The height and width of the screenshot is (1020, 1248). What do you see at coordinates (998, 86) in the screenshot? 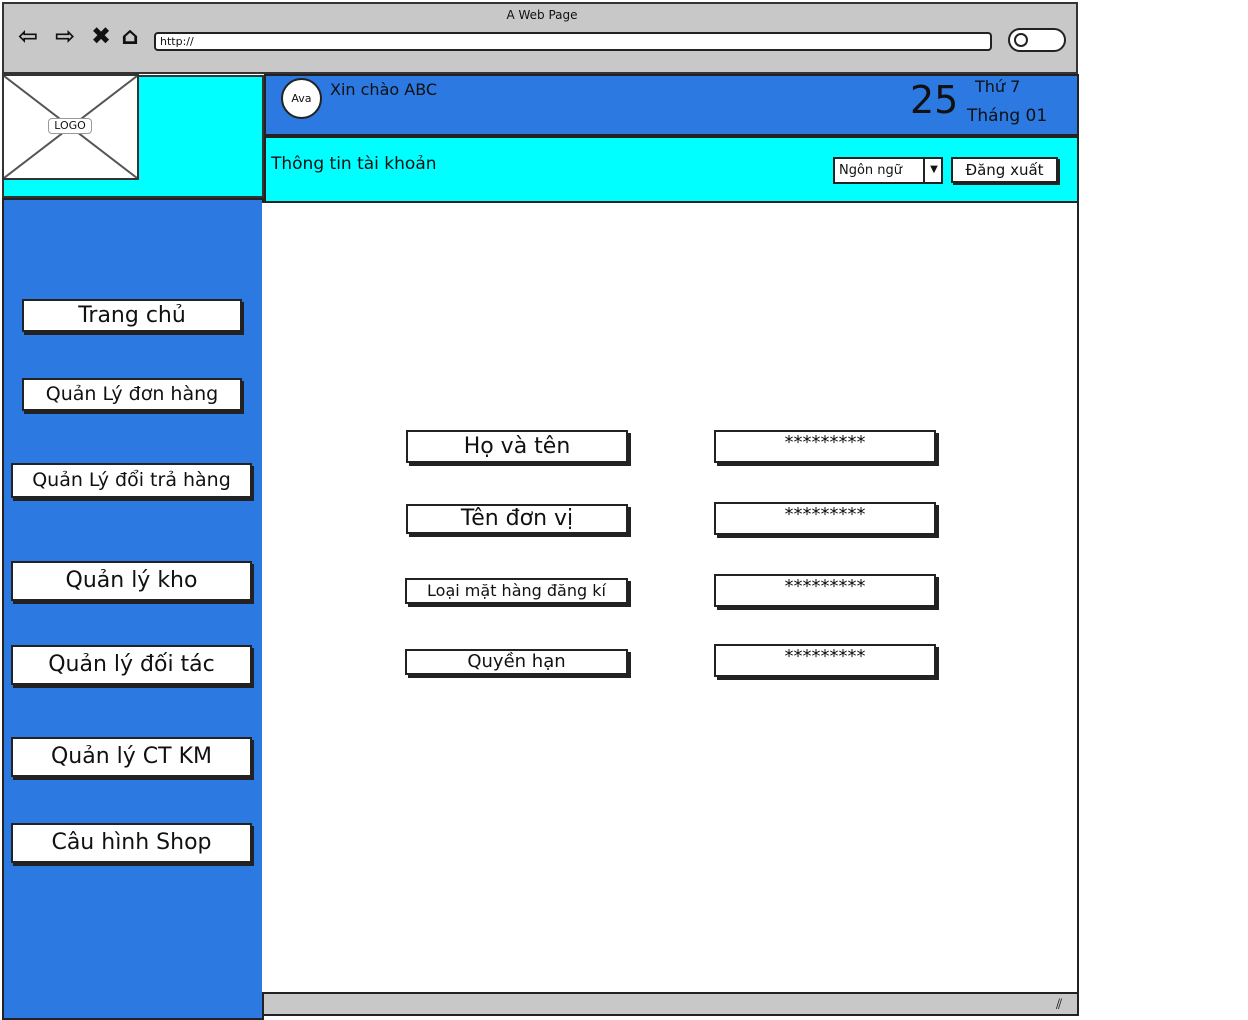
I see `date-weekday: Thứ 7` at bounding box center [998, 86].